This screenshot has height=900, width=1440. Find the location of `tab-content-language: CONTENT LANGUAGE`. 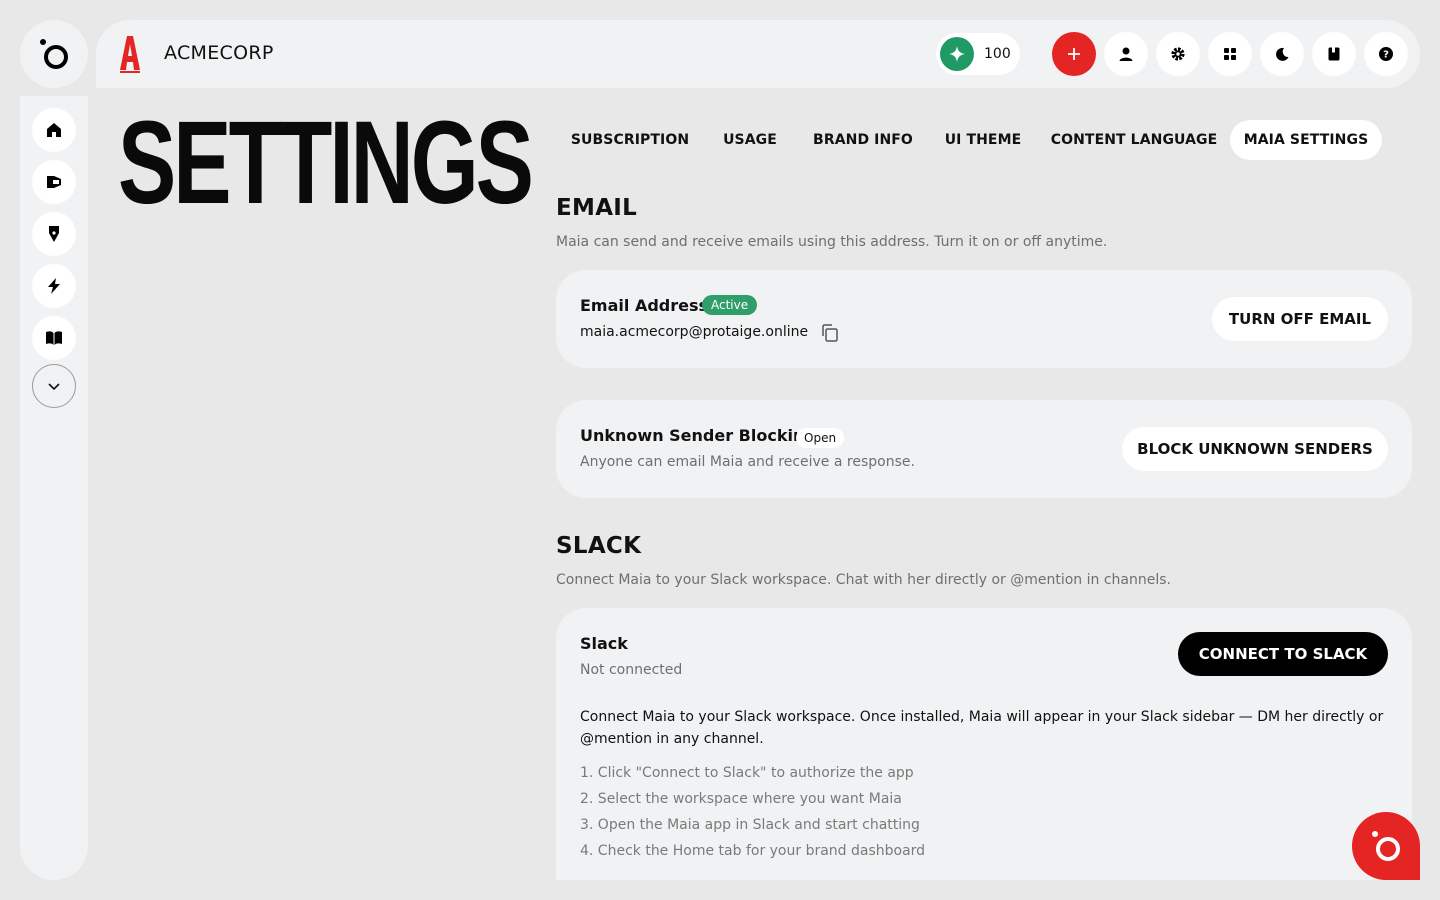

tab-content-language: CONTENT LANGUAGE is located at coordinates (1134, 140).